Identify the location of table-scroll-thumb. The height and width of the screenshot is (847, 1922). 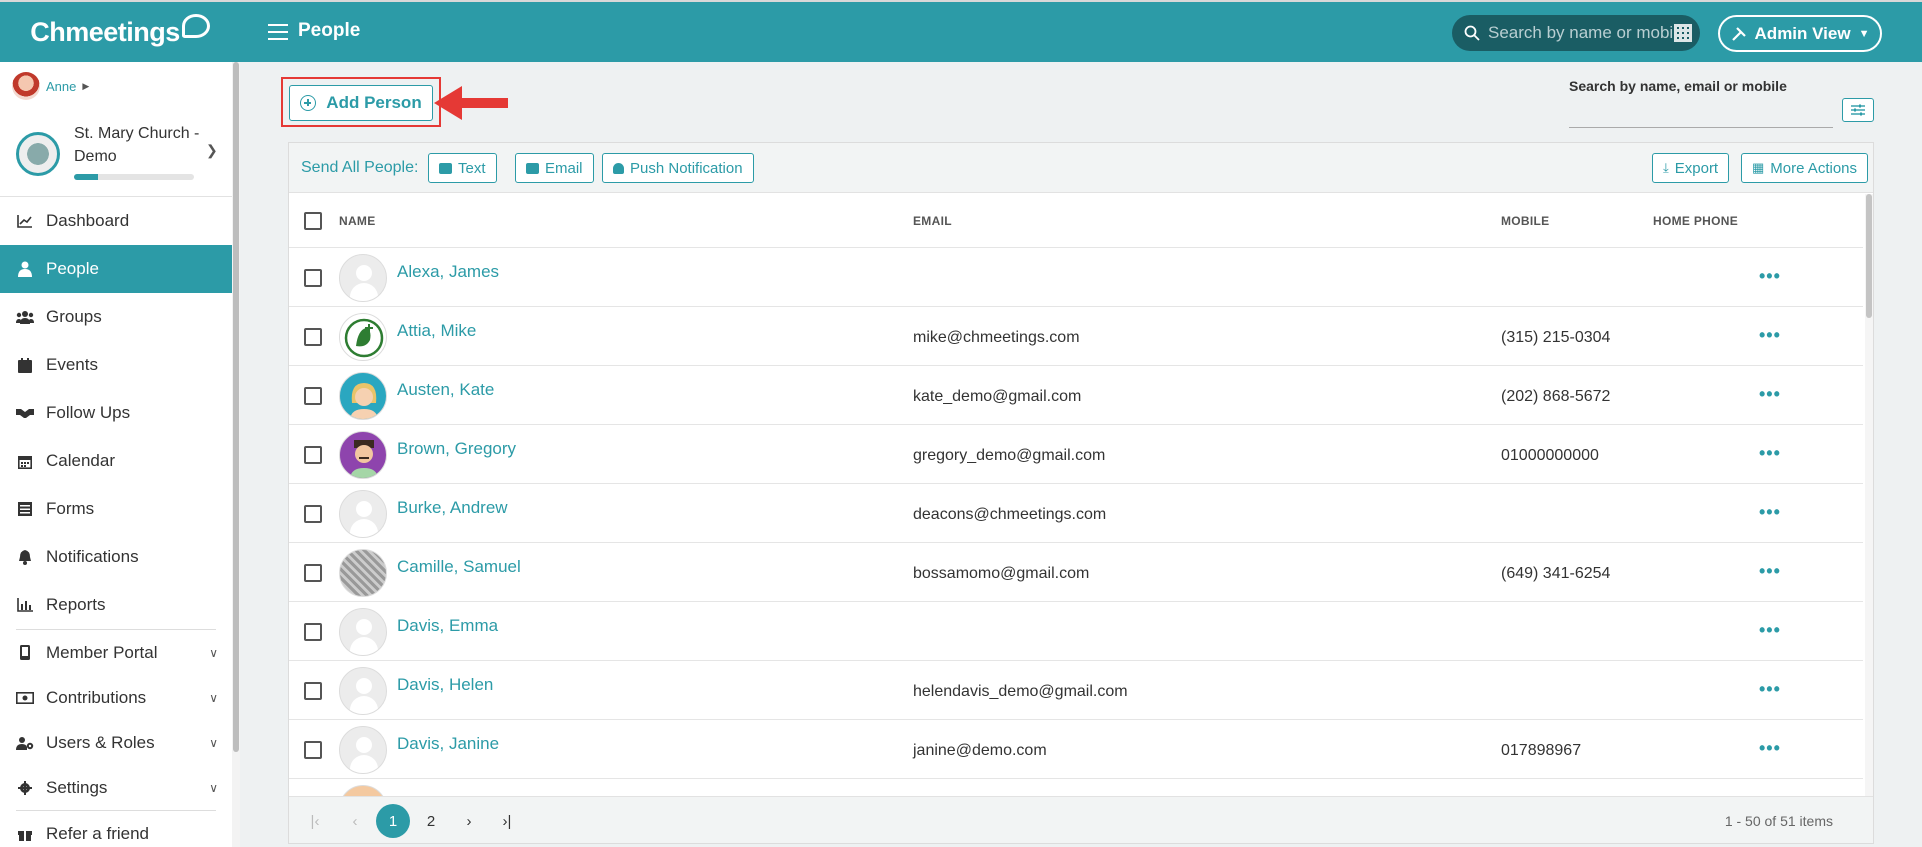
(1869, 256).